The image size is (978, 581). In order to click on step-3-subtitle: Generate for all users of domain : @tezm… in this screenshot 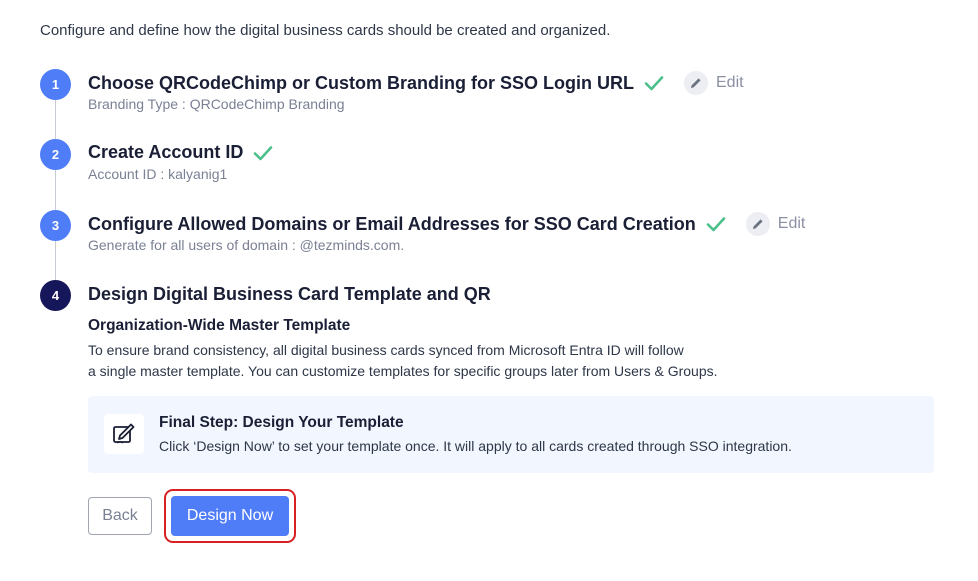, I will do `click(246, 245)`.